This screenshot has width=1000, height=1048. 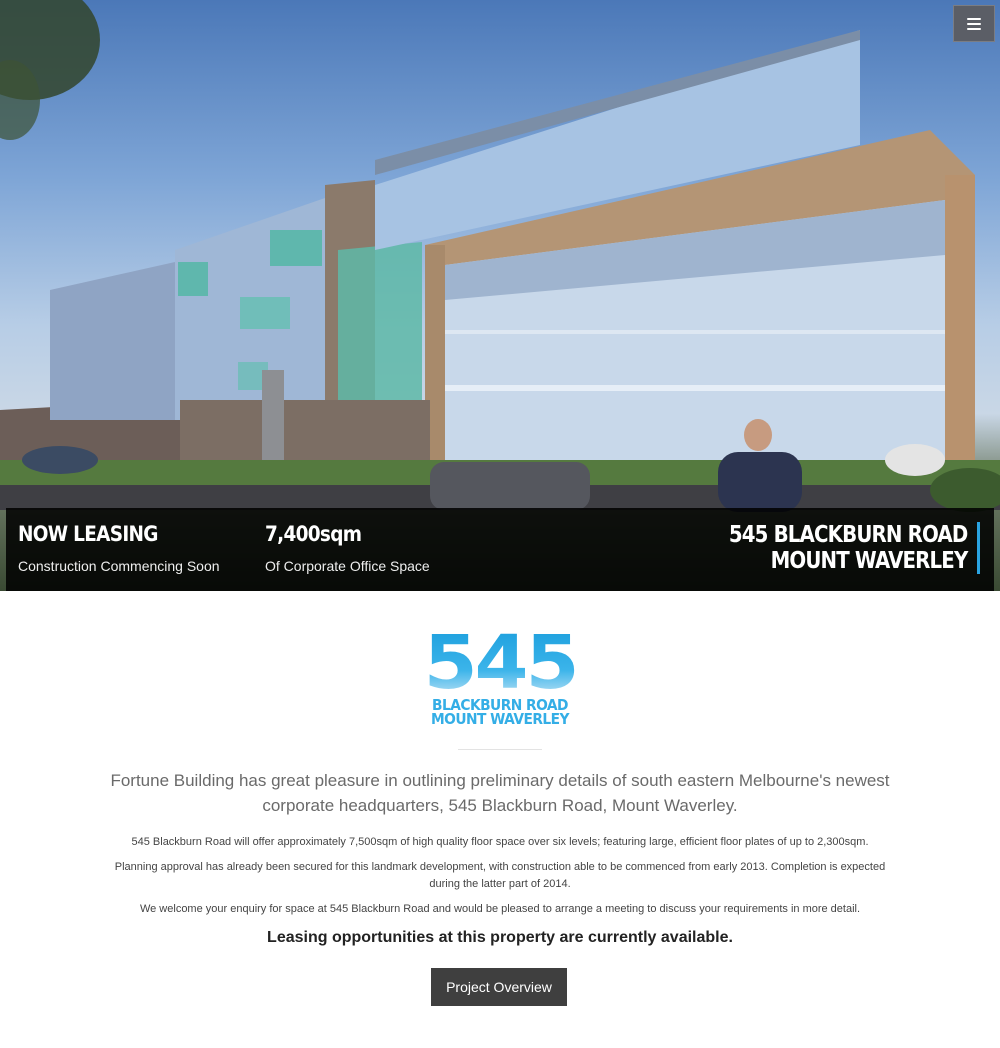 I want to click on leasing-status-subtitle: Construction Commencing Soon, so click(x=119, y=566).